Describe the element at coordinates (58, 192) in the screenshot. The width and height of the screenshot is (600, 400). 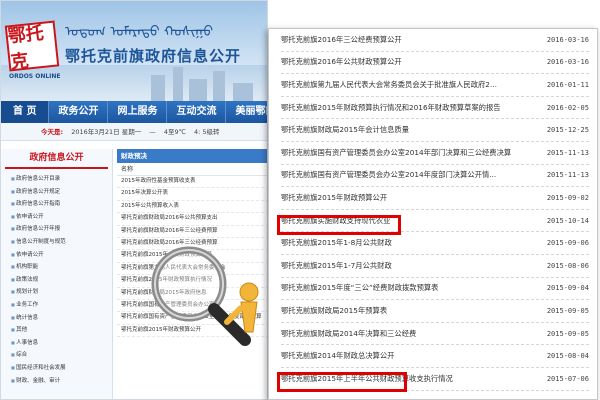
I see `sidebar-item: 政府信息公开规定` at that location.